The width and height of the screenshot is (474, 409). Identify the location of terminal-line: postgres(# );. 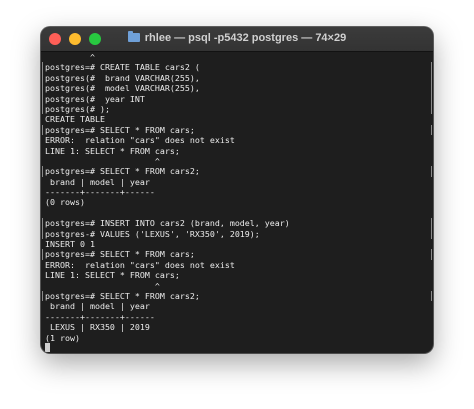
(237, 109).